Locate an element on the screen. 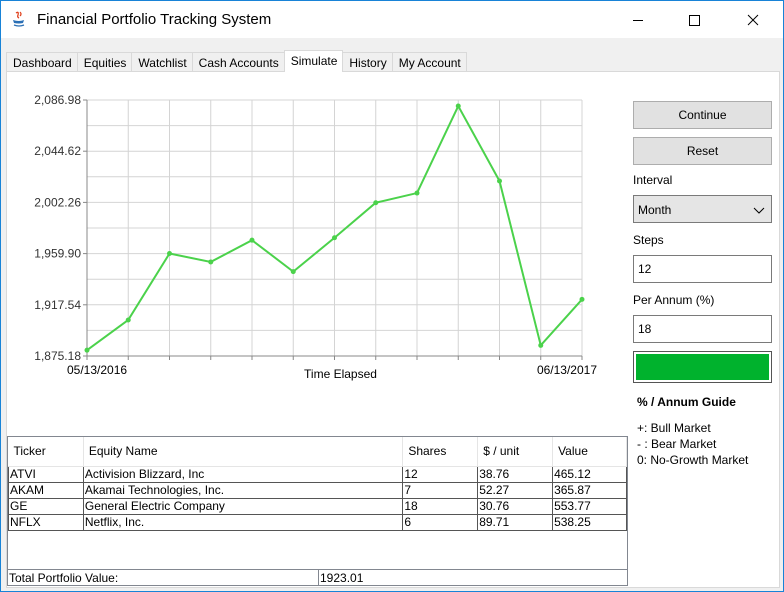 The image size is (784, 592). header-value: Value is located at coordinates (589, 452).